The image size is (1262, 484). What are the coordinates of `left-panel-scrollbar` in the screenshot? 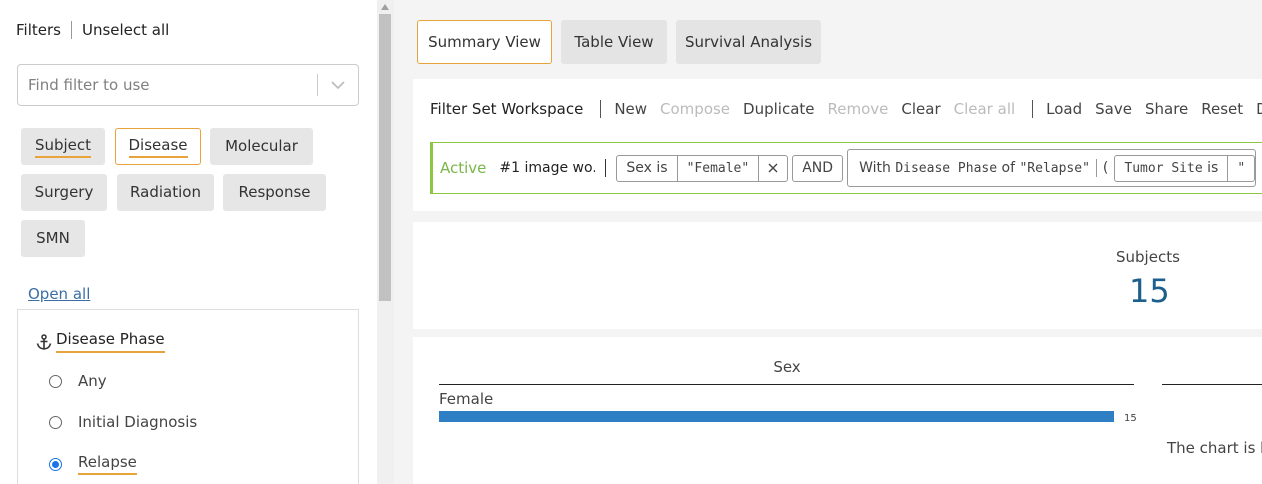 It's located at (385, 242).